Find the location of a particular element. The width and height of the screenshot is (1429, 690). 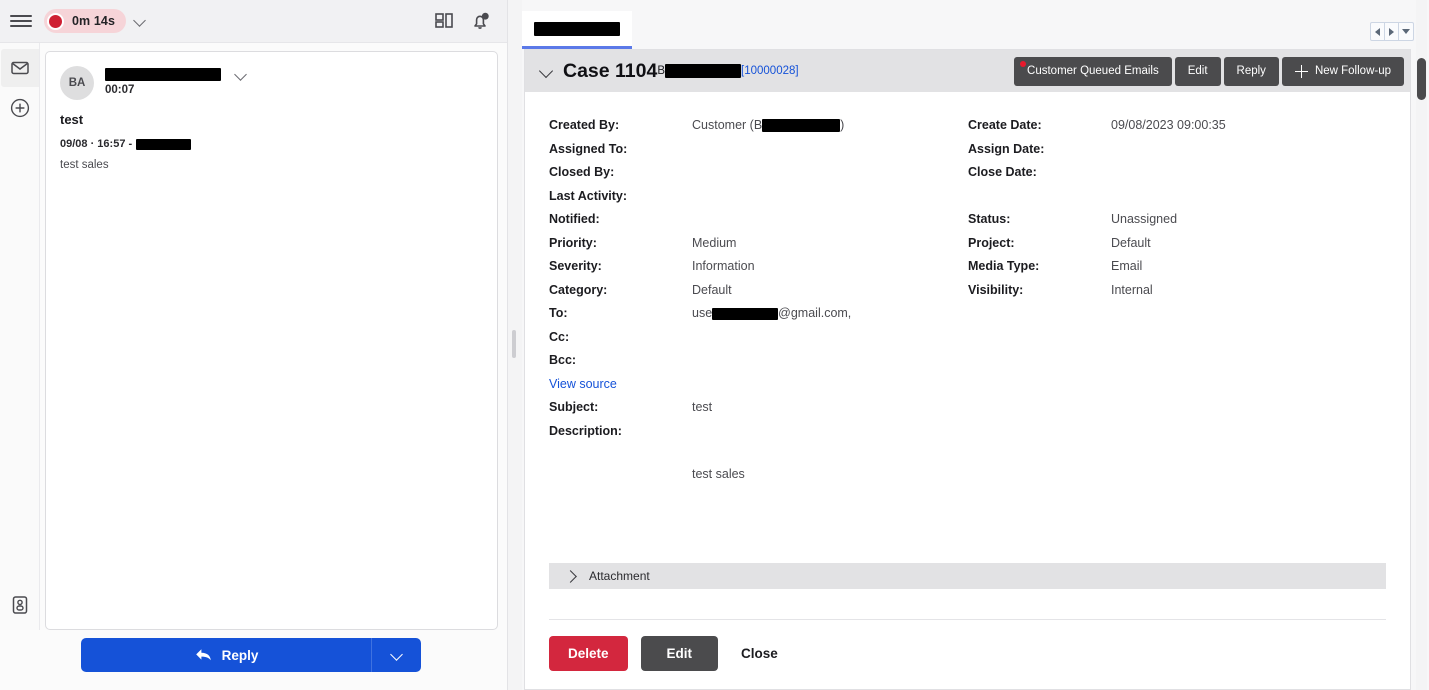

tab-case is located at coordinates (577, 30).